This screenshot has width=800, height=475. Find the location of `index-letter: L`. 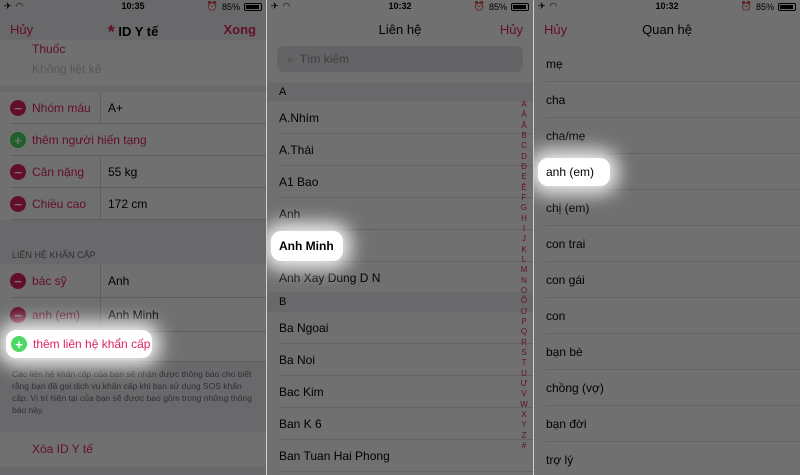

index-letter: L is located at coordinates (524, 259).